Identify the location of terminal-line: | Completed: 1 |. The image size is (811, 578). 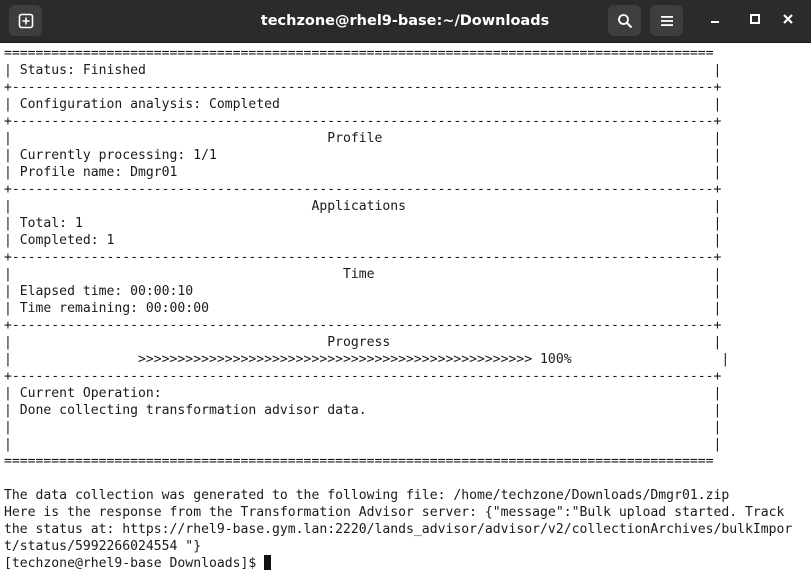
(363, 240).